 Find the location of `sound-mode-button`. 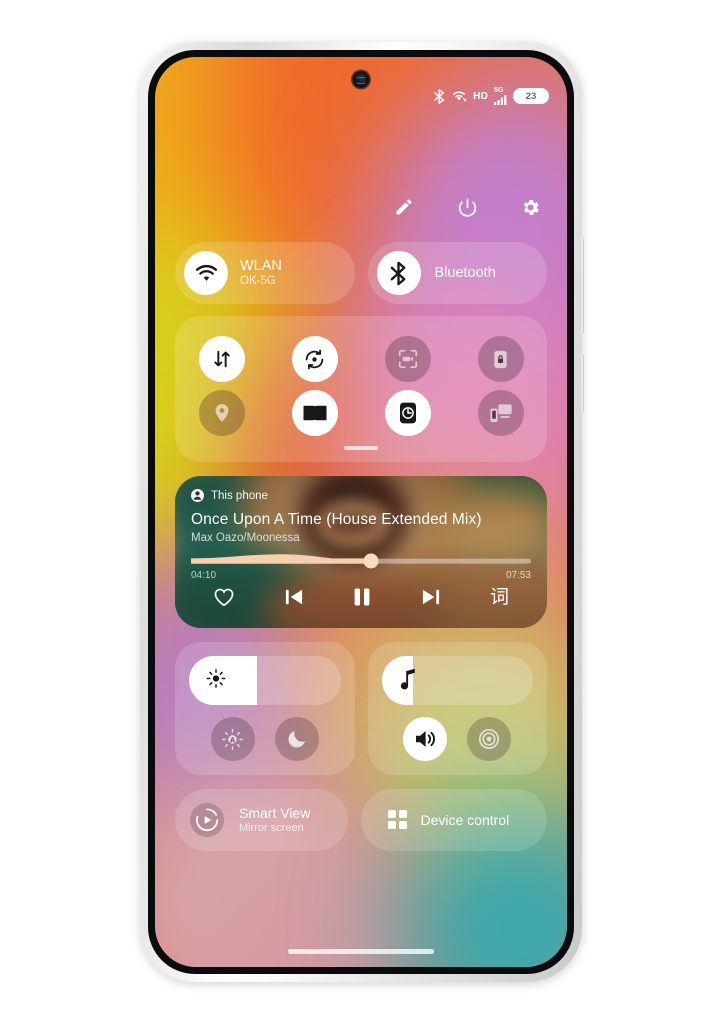

sound-mode-button is located at coordinates (425, 739).